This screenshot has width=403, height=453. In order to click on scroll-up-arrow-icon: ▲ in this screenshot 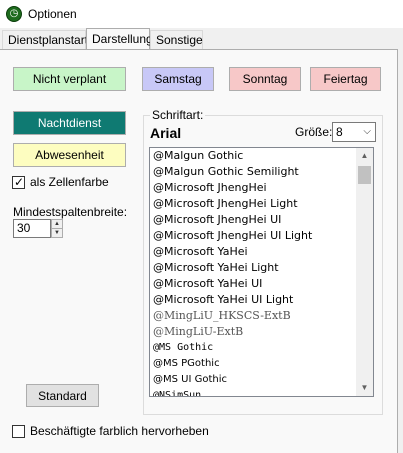, I will do `click(364, 156)`.